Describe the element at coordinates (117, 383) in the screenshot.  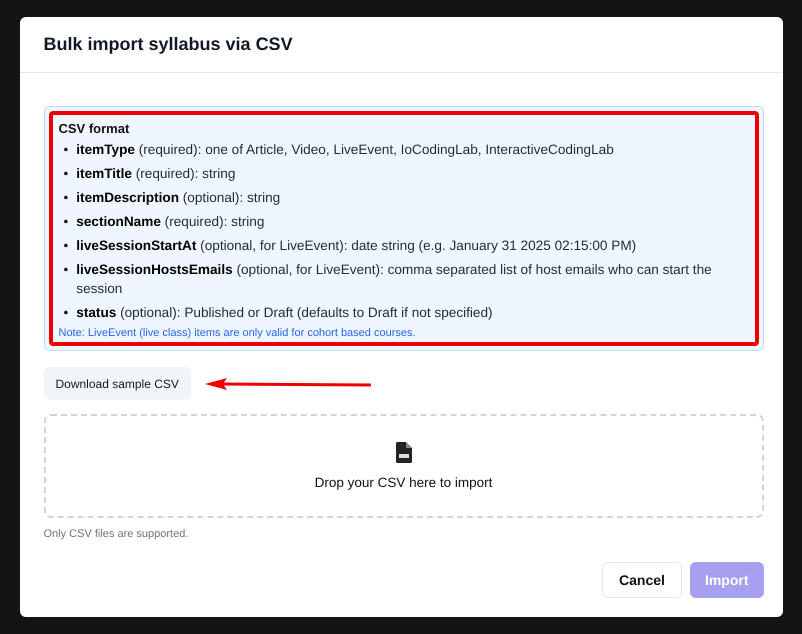
I see `download-button: Download sample CSV` at that location.